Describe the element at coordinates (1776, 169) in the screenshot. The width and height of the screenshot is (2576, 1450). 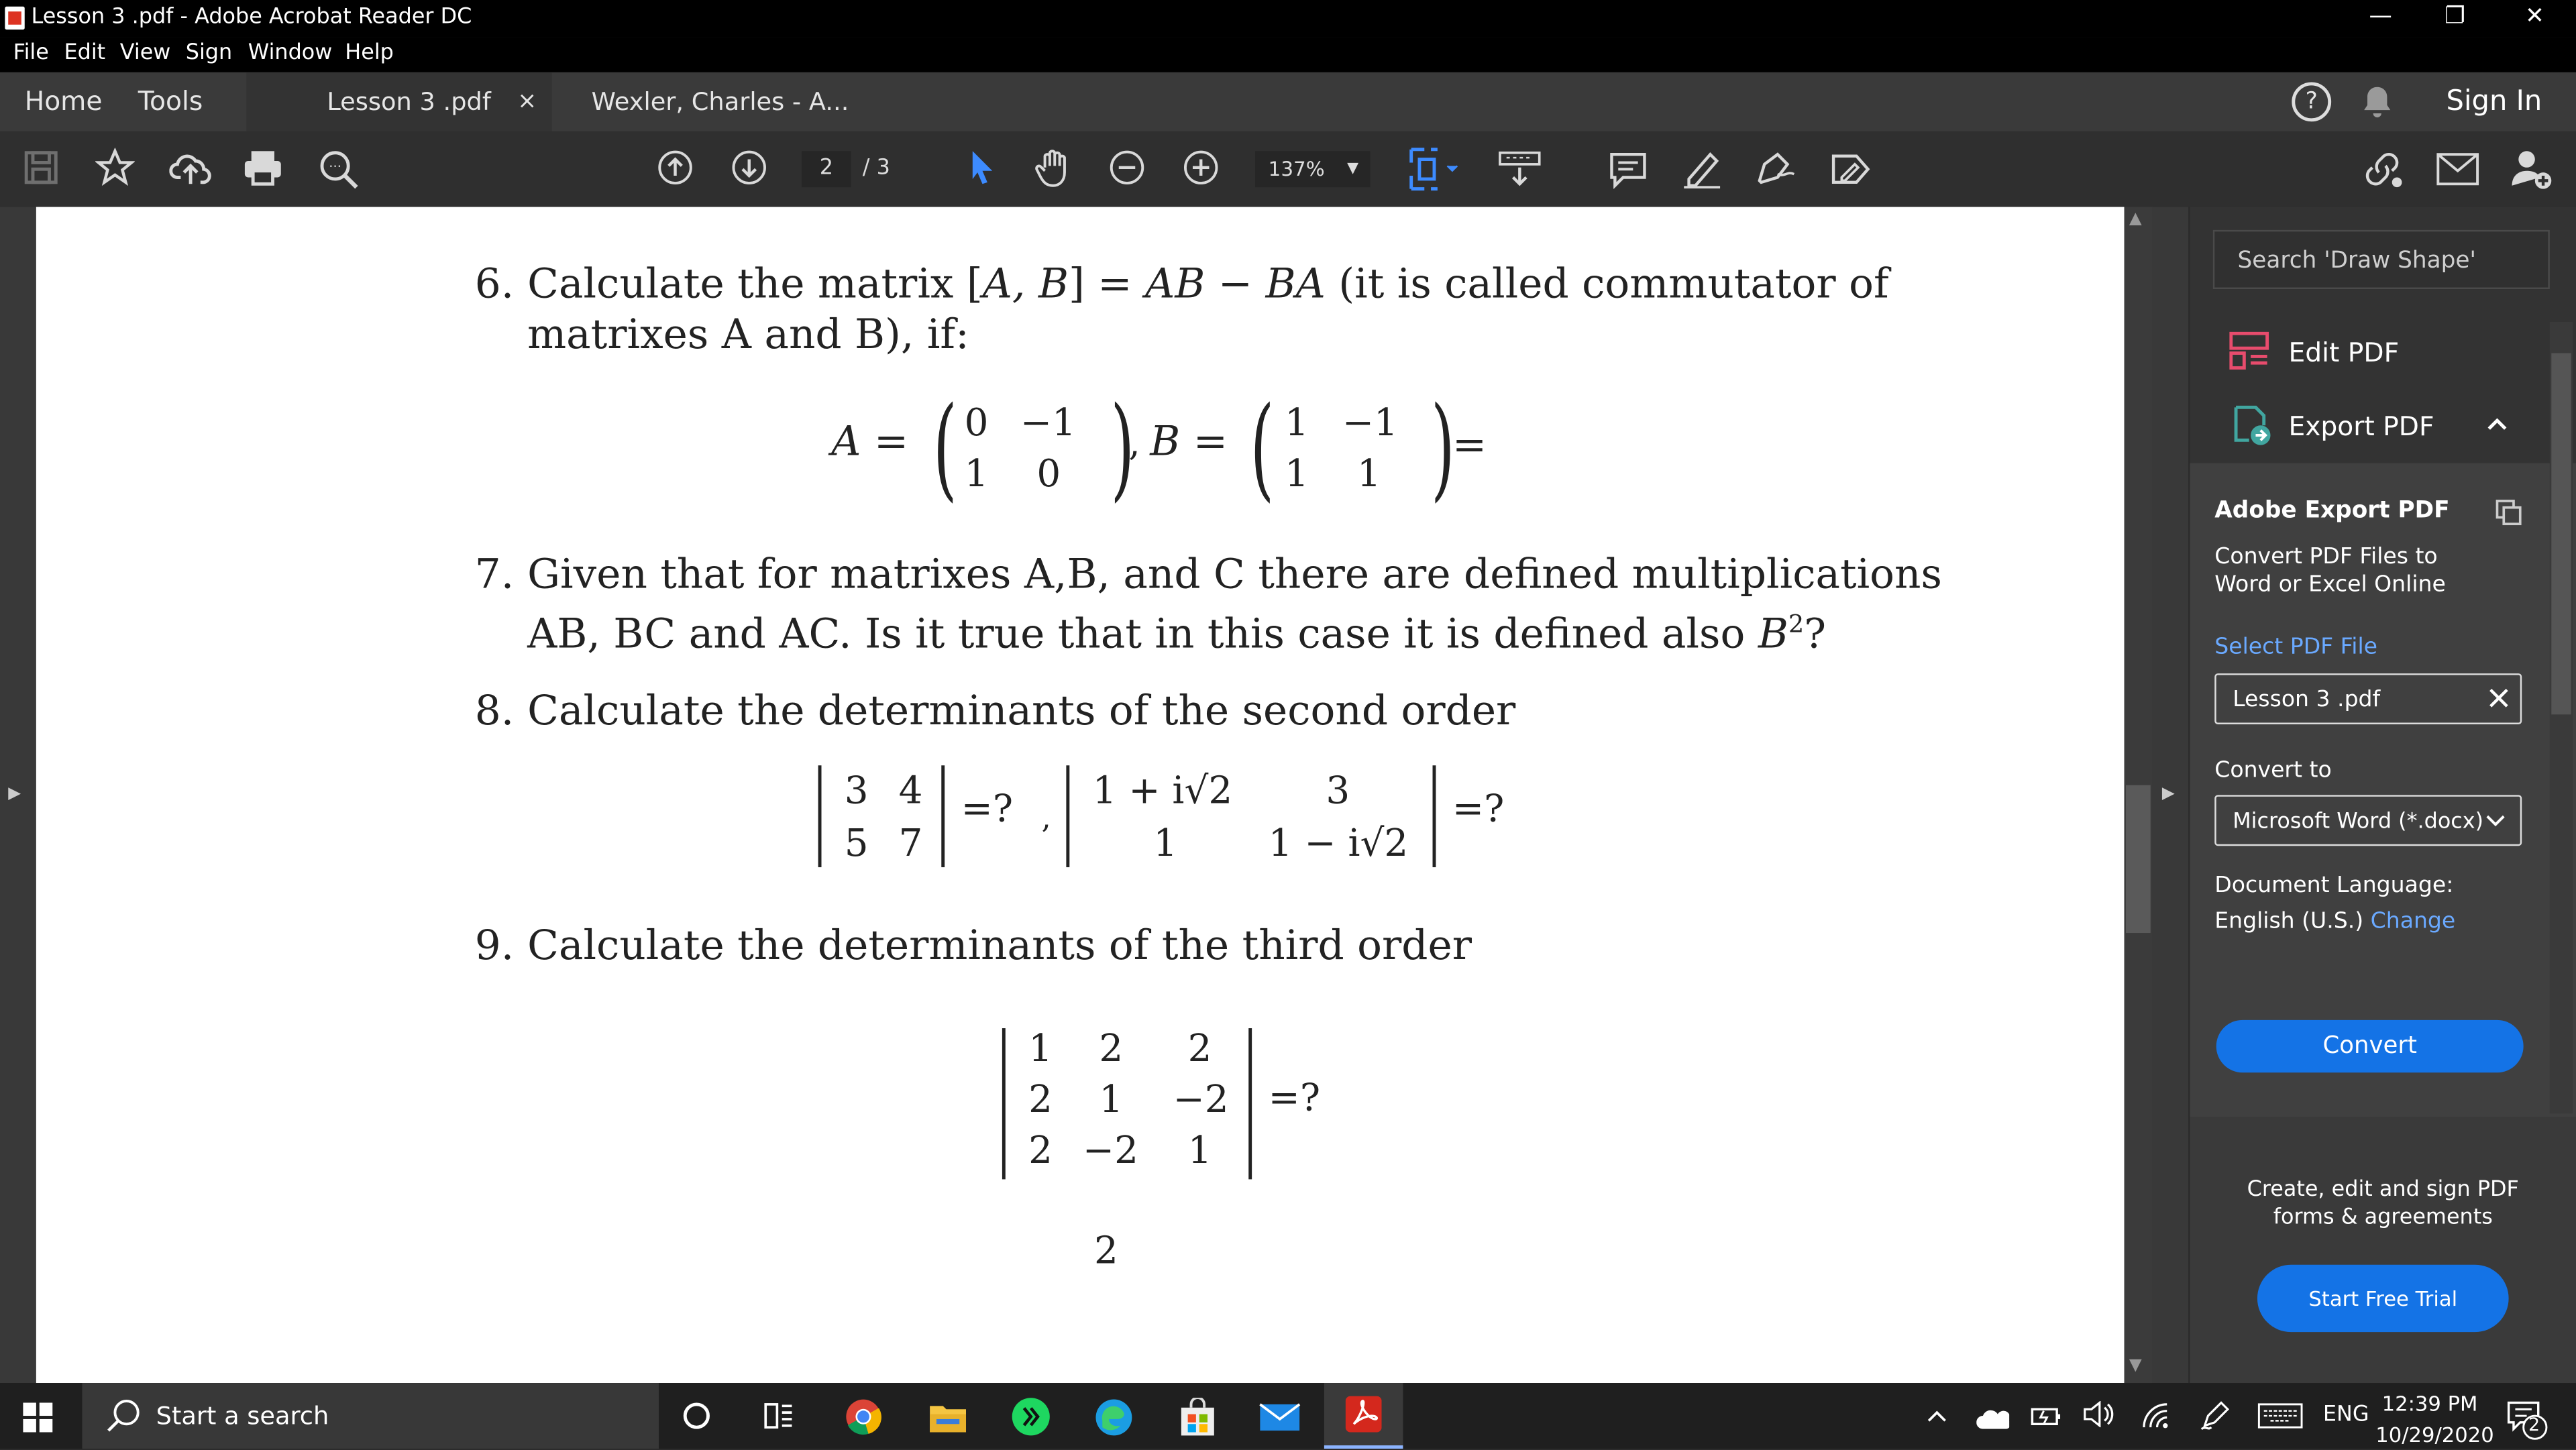
I see `sign-pen-icon` at that location.